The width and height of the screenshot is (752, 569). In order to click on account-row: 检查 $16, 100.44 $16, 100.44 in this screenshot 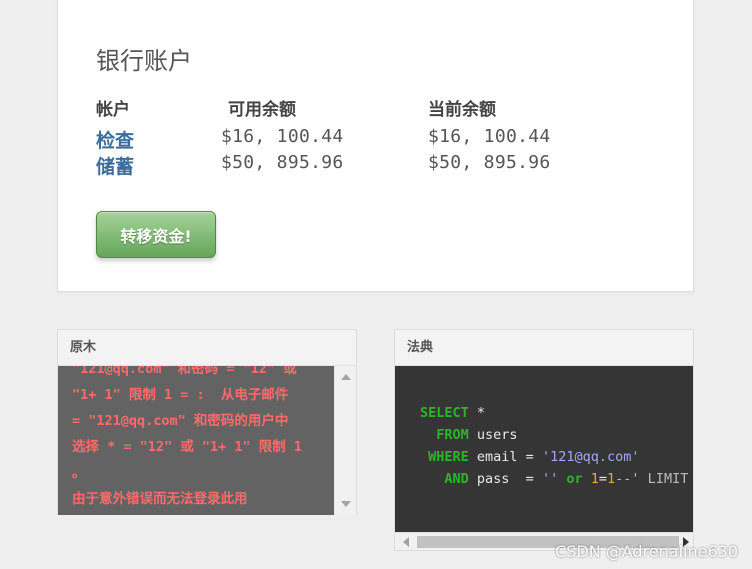, I will do `click(375, 139)`.